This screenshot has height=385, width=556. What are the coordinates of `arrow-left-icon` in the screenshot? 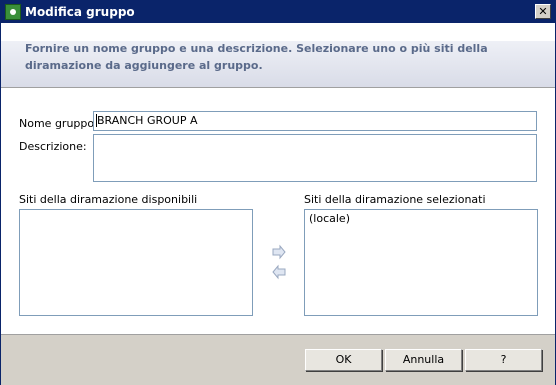 It's located at (279, 272).